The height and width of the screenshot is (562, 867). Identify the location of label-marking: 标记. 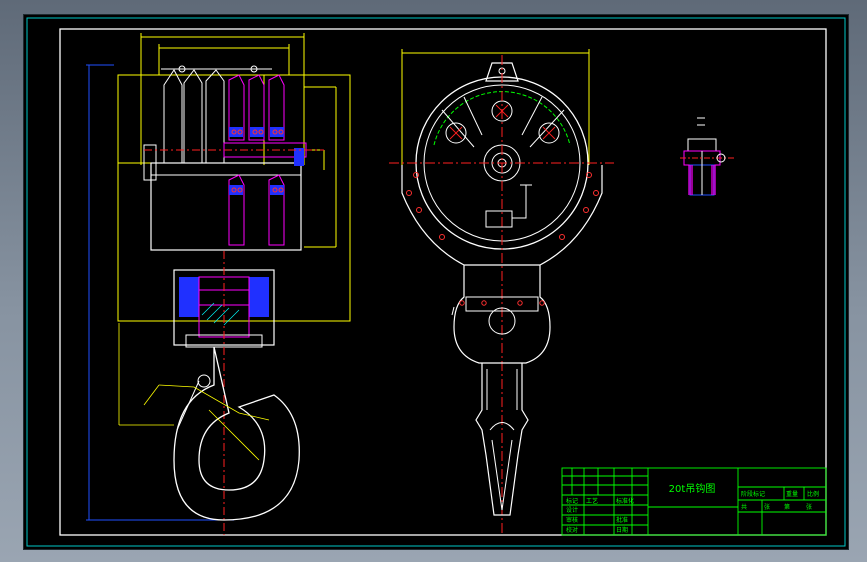
(572, 501).